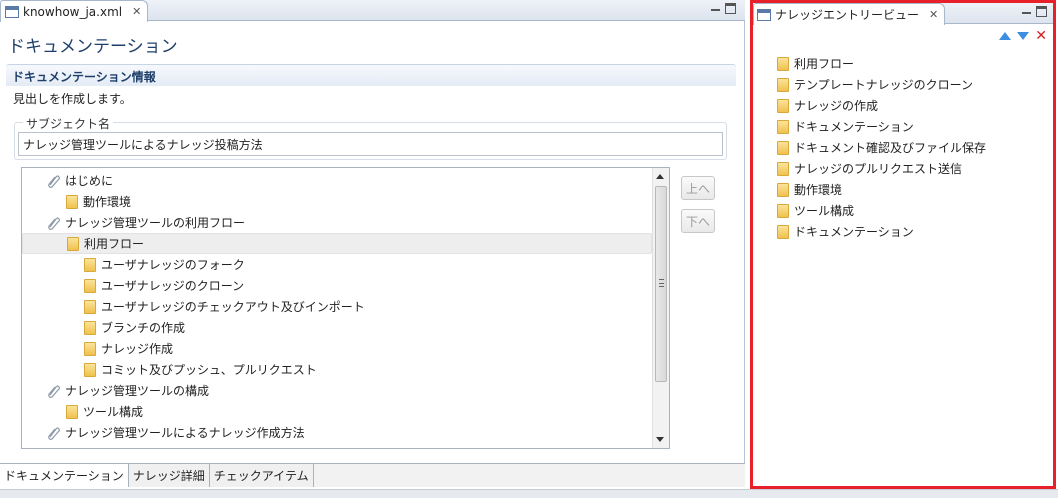 This screenshot has width=1058, height=498. What do you see at coordinates (337, 369) in the screenshot?
I see `tree-item: コミット及びプッシュ、プルリクエスト` at bounding box center [337, 369].